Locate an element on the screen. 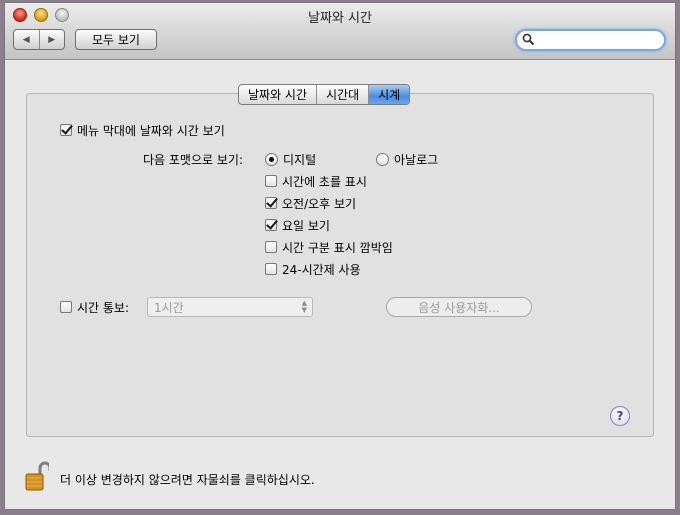 This screenshot has width=680, height=515. show-weekday-option: 요일 보기 is located at coordinates (297, 225).